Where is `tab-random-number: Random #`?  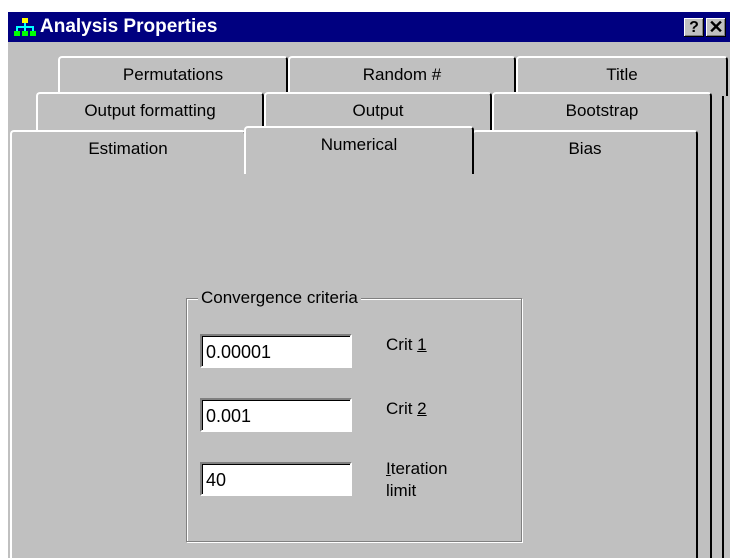
tab-random-number: Random # is located at coordinates (402, 76).